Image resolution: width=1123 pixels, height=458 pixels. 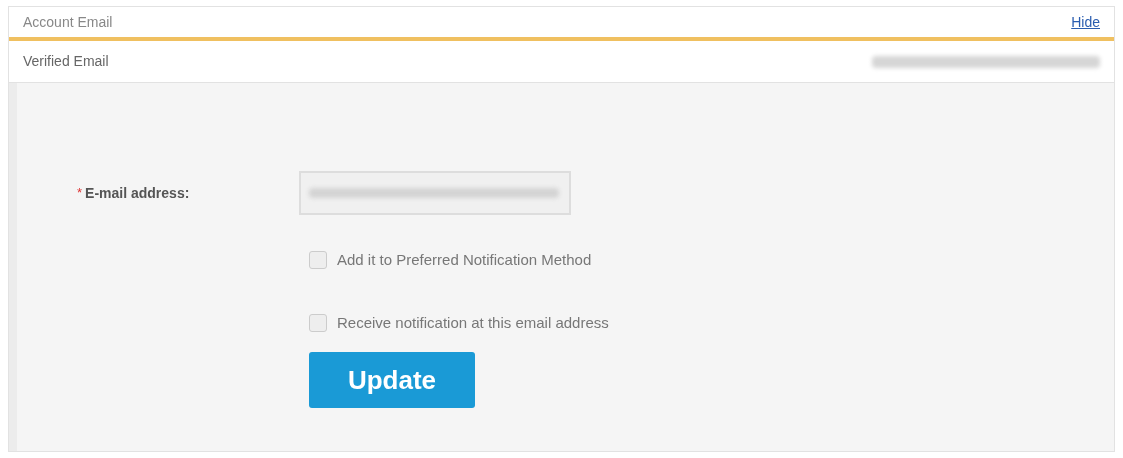 What do you see at coordinates (80, 193) in the screenshot?
I see `required-mark: *` at bounding box center [80, 193].